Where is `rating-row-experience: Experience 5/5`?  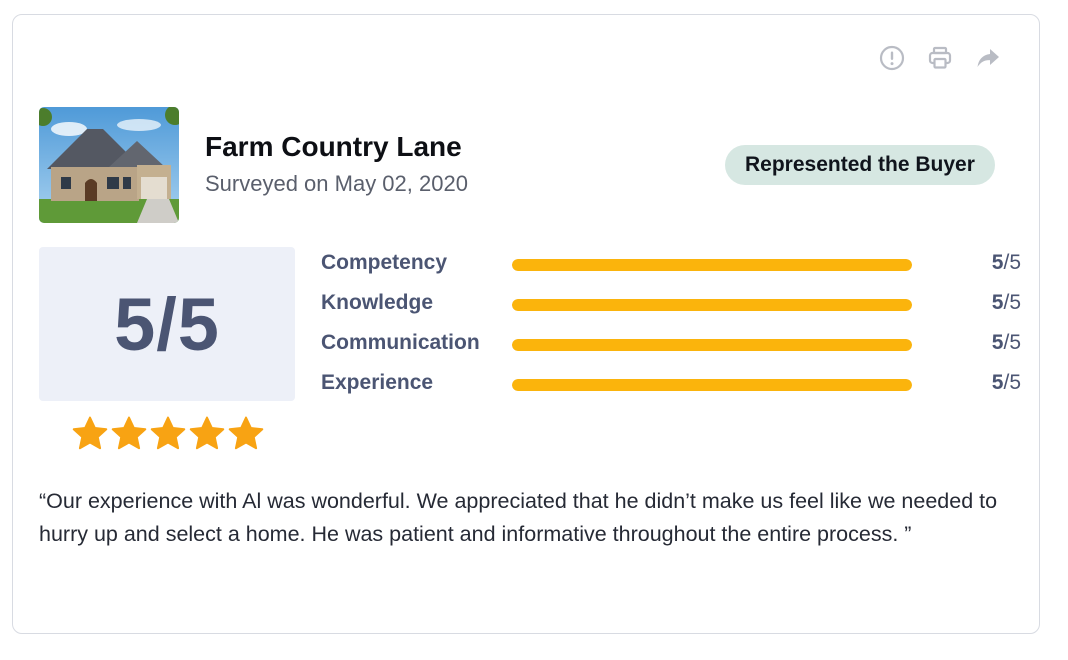
rating-row-experience: Experience 5/5 is located at coordinates (671, 389).